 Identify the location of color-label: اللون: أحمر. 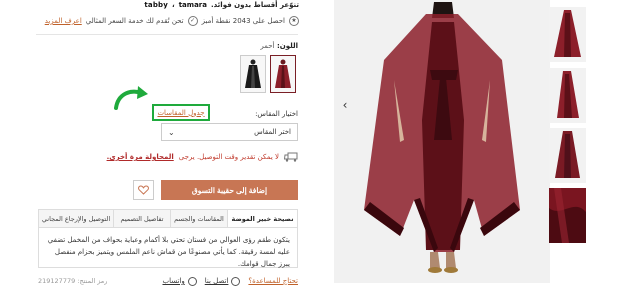
(279, 46).